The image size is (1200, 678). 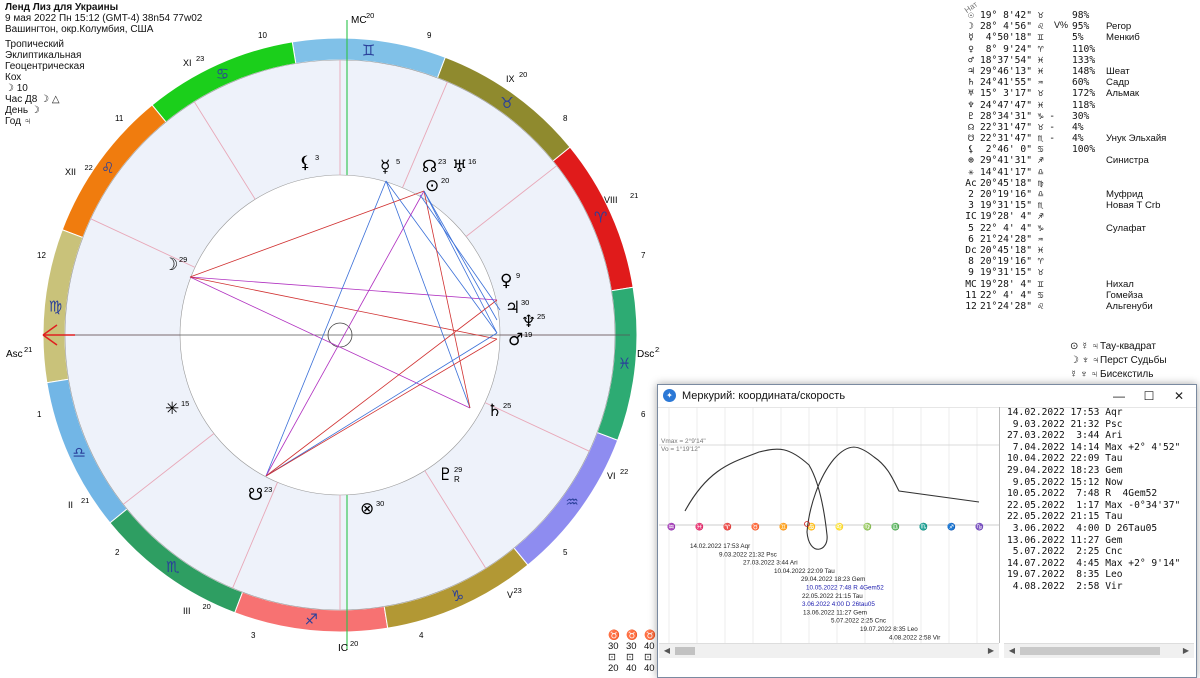 I want to click on scroll-left-arrow-icon: ◀, so click(x=667, y=651).